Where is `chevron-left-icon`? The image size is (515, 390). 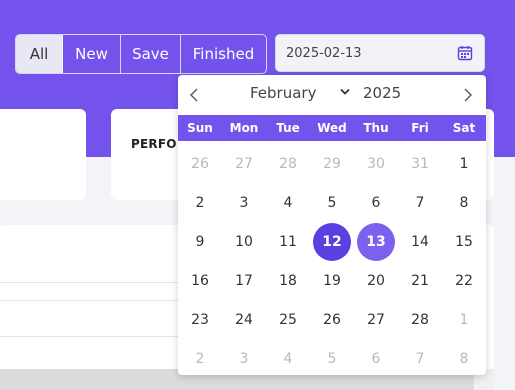 chevron-left-icon is located at coordinates (194, 95).